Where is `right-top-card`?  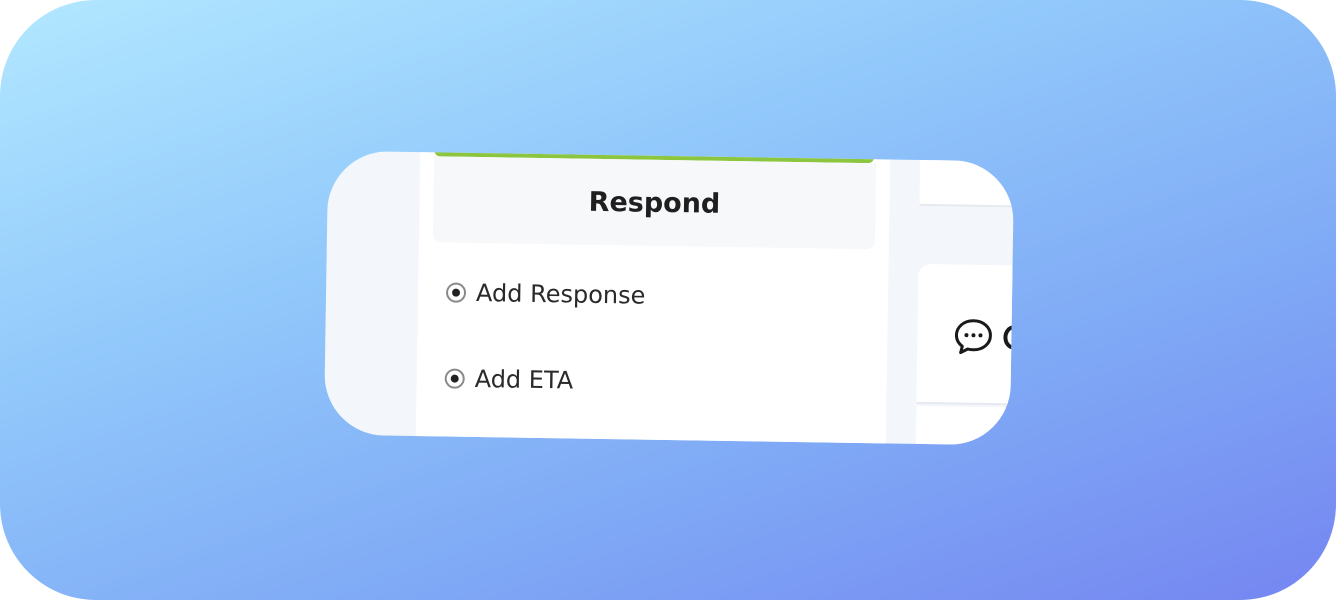
right-top-card is located at coordinates (967, 179).